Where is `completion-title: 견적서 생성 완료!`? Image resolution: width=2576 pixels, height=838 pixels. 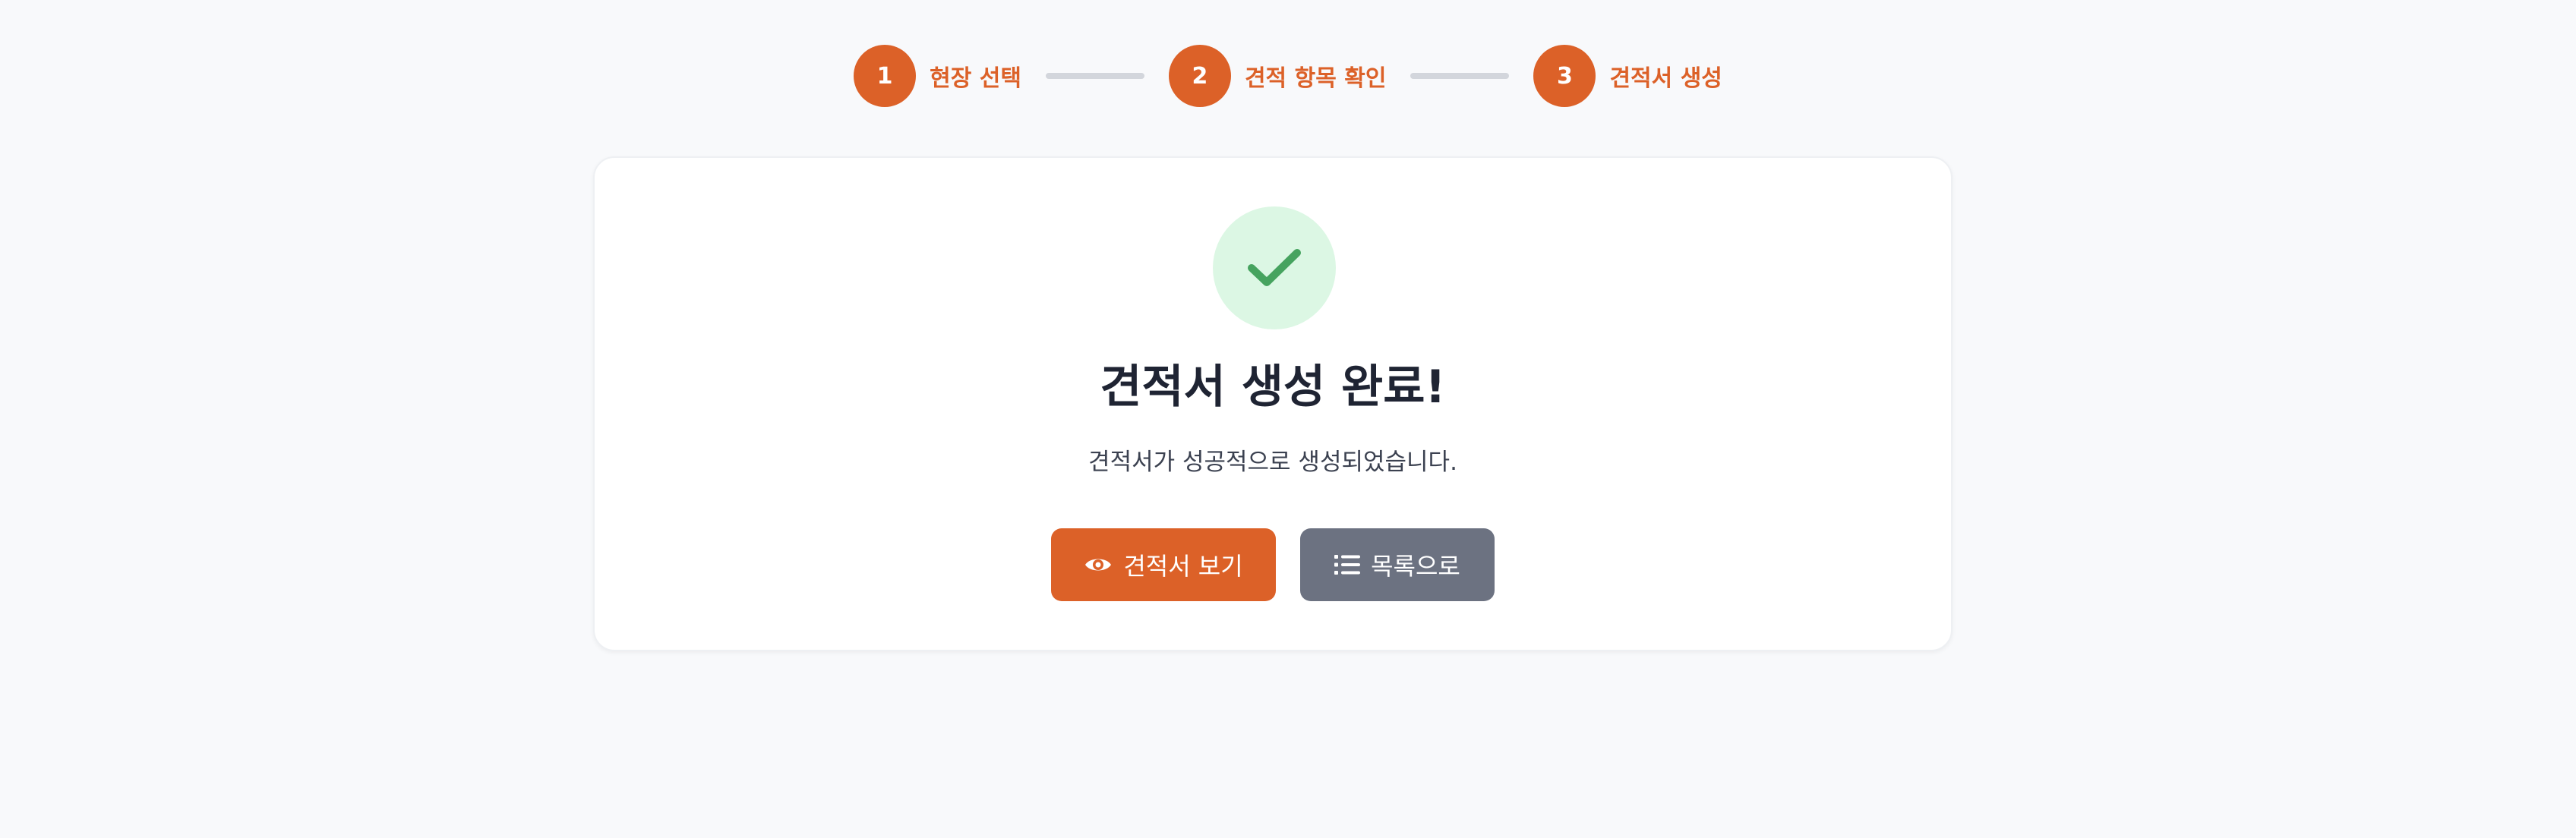
completion-title: 견적서 생성 완료! is located at coordinates (1273, 388).